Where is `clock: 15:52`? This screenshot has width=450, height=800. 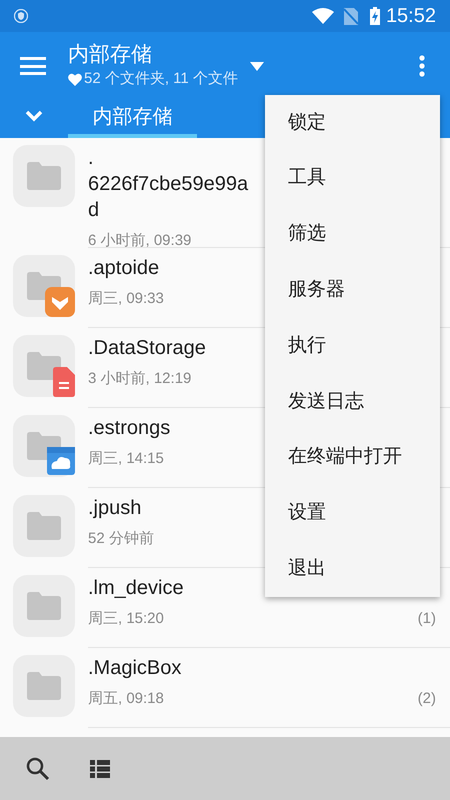 clock: 15:52 is located at coordinates (411, 16).